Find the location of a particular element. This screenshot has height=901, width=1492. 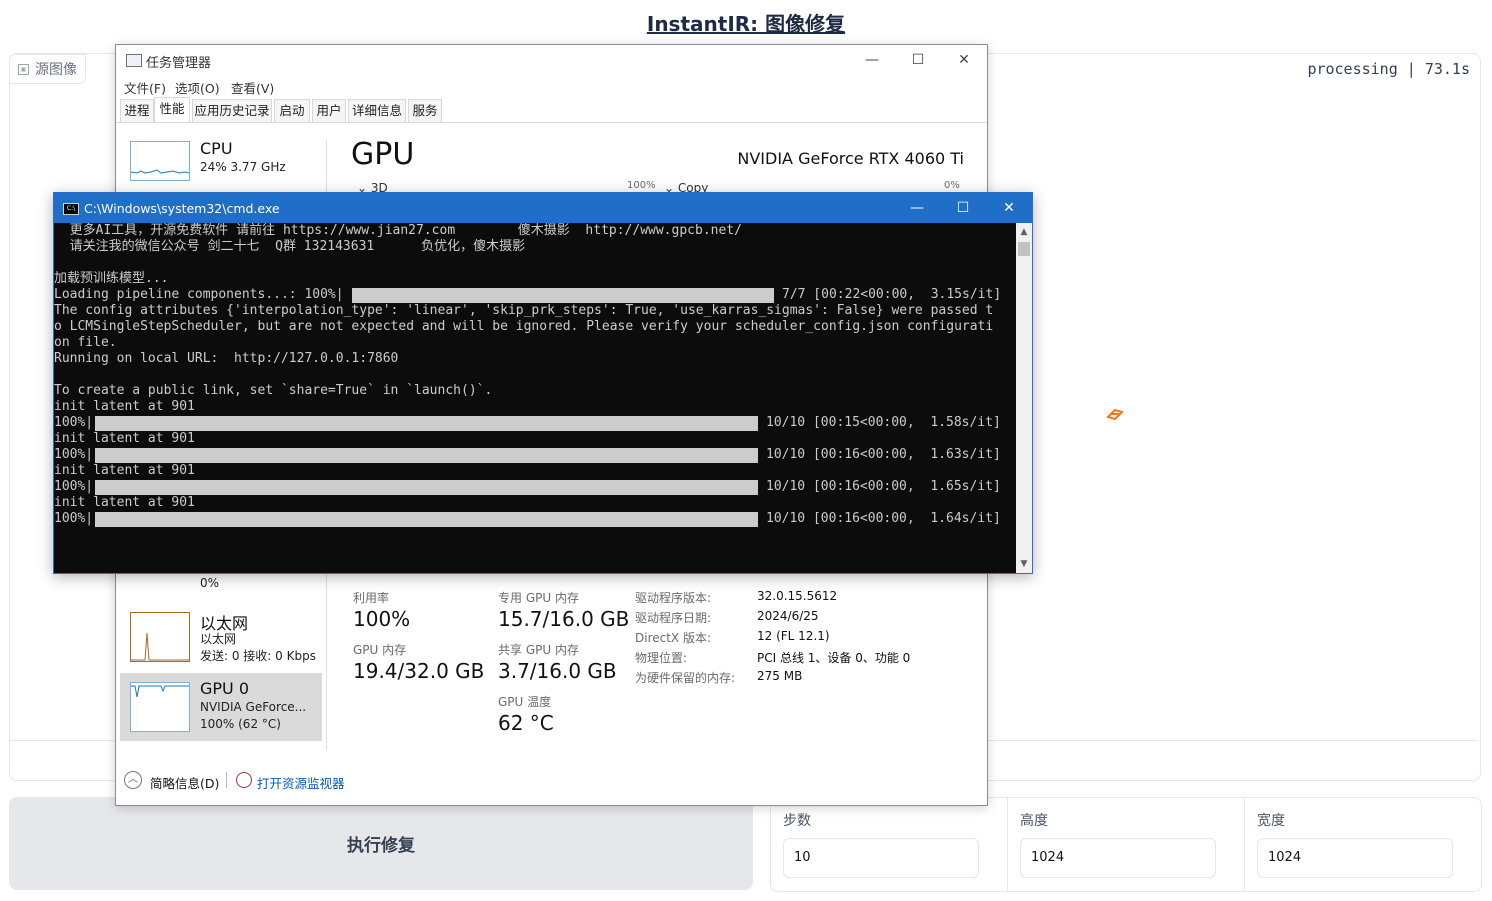

loading-spinner-icon is located at coordinates (1115, 414).